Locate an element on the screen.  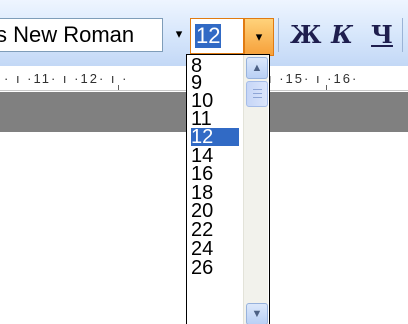
font-size-option: 20 is located at coordinates (215, 211).